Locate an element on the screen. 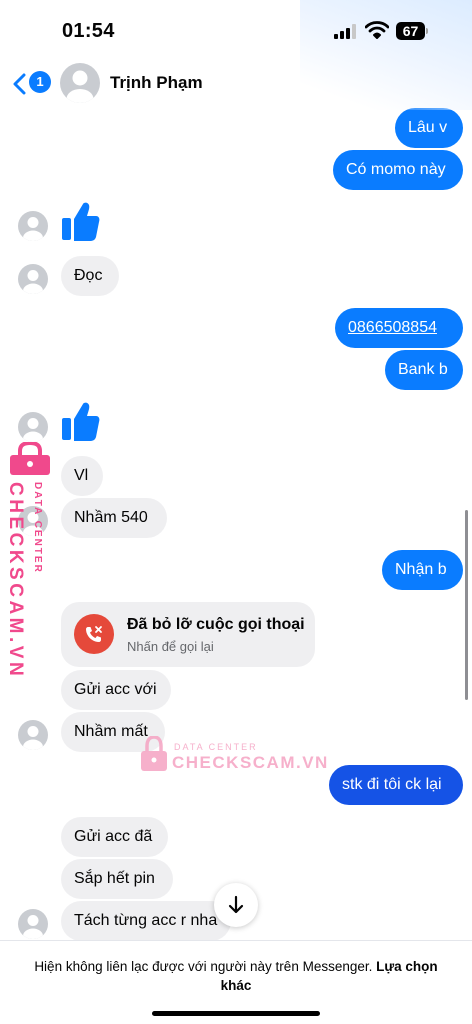 This screenshot has height=1024, width=472. message-outgoing: Lâu v is located at coordinates (429, 128).